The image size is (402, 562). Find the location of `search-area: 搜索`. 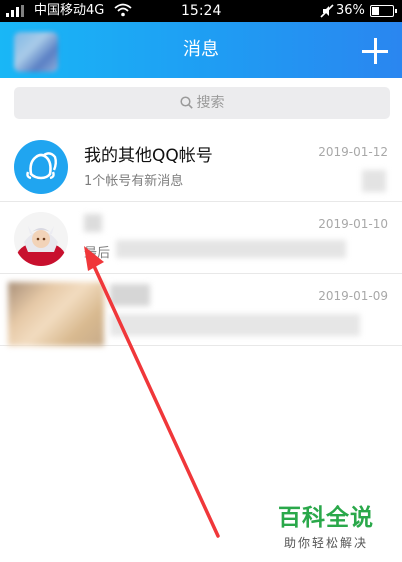

search-area: 搜索 is located at coordinates (201, 104).